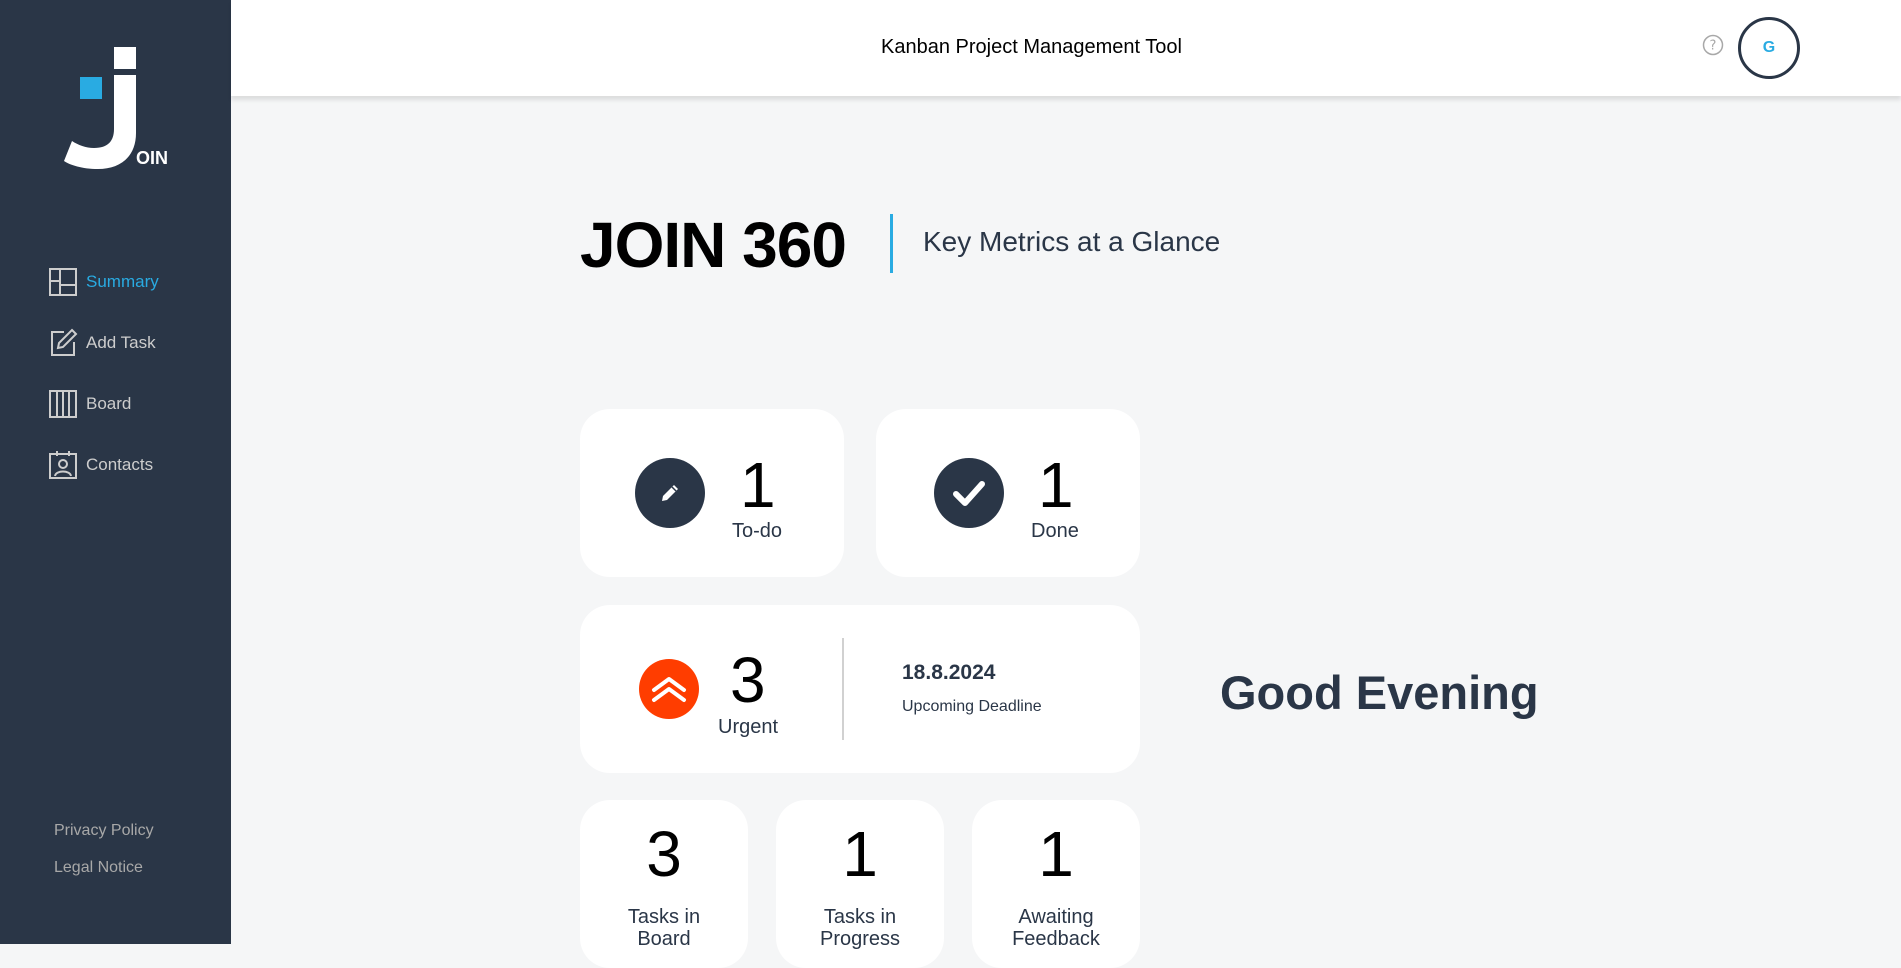 The image size is (1901, 968). What do you see at coordinates (758, 485) in the screenshot?
I see `todo-count: 1` at bounding box center [758, 485].